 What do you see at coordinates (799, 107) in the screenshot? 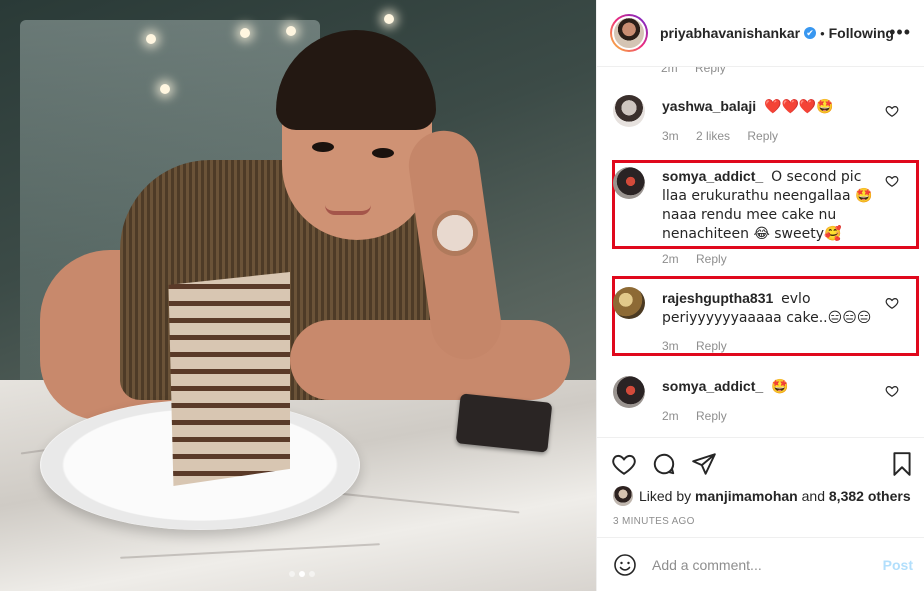
I see `comment-text: ❤️❤️❤️🤩` at bounding box center [799, 107].